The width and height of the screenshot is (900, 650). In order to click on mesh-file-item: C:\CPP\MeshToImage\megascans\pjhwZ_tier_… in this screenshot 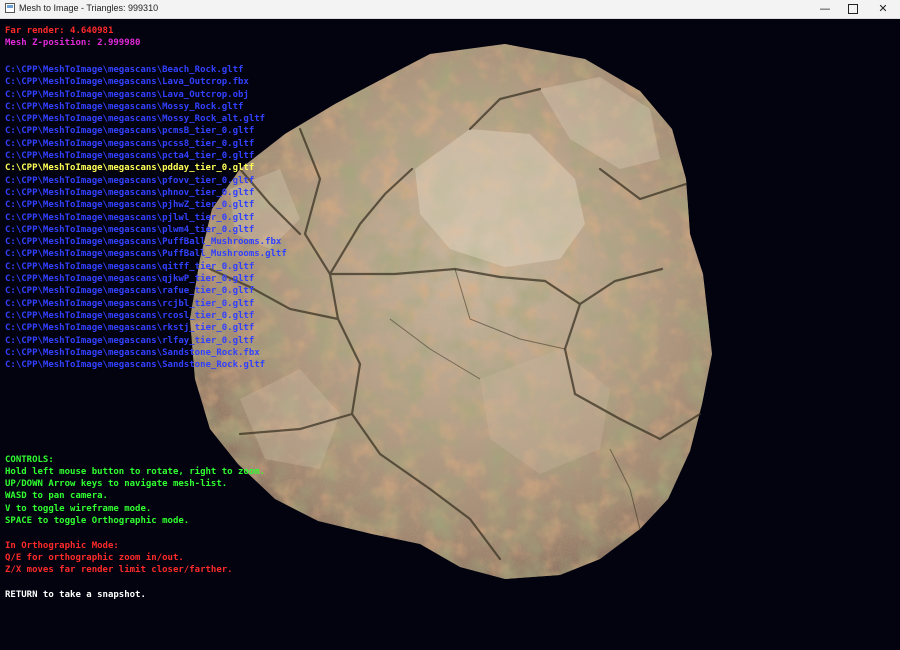, I will do `click(146, 205)`.